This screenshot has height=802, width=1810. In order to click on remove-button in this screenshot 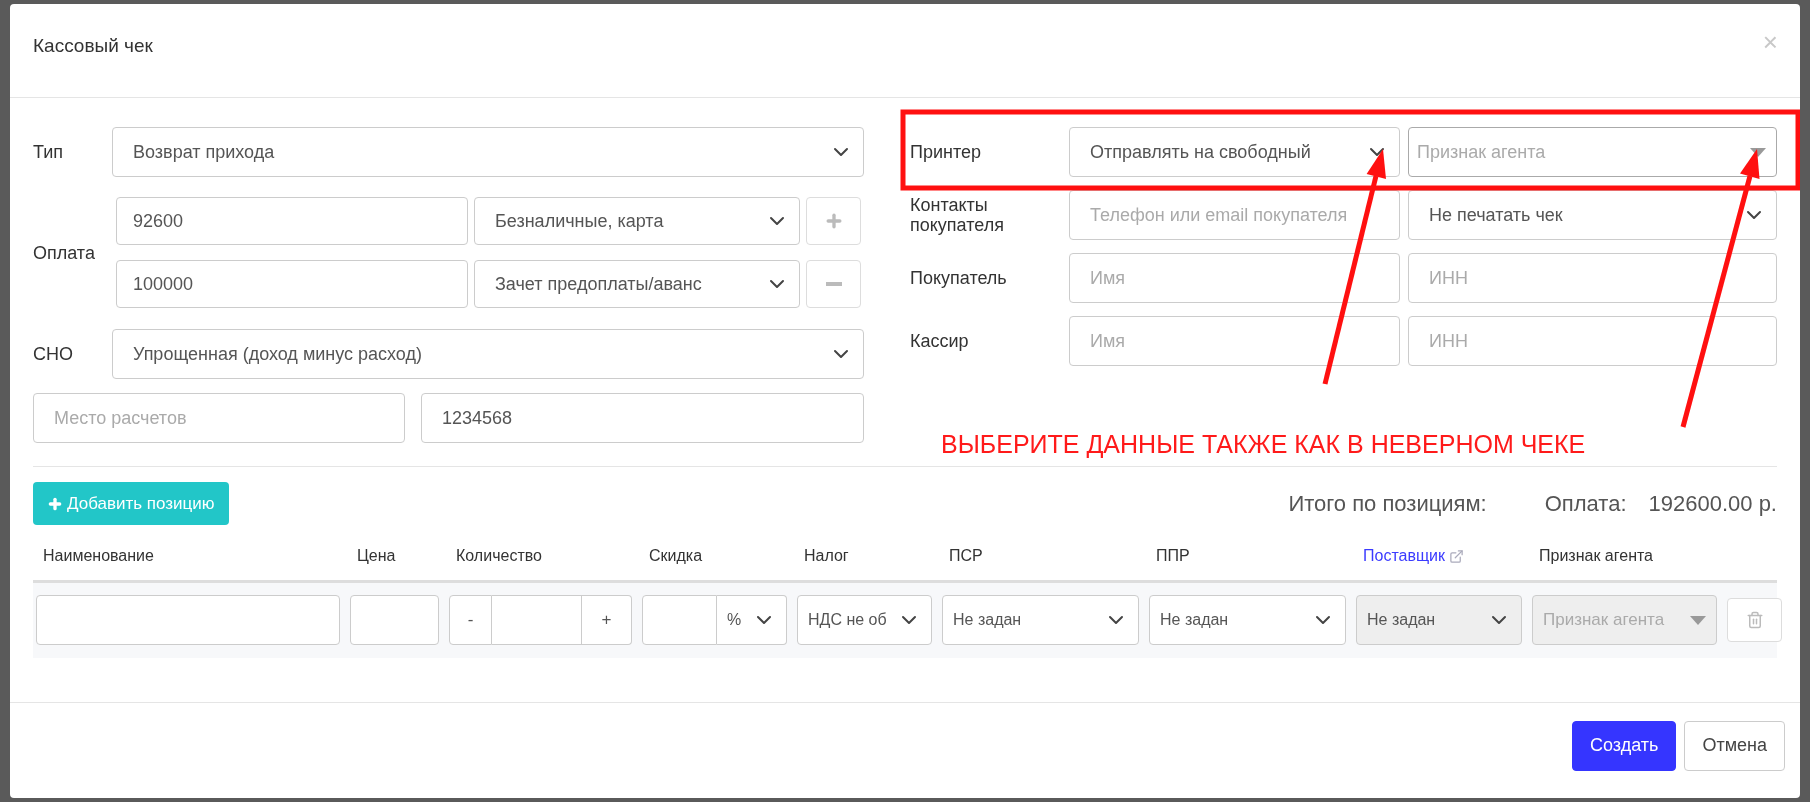, I will do `click(833, 284)`.